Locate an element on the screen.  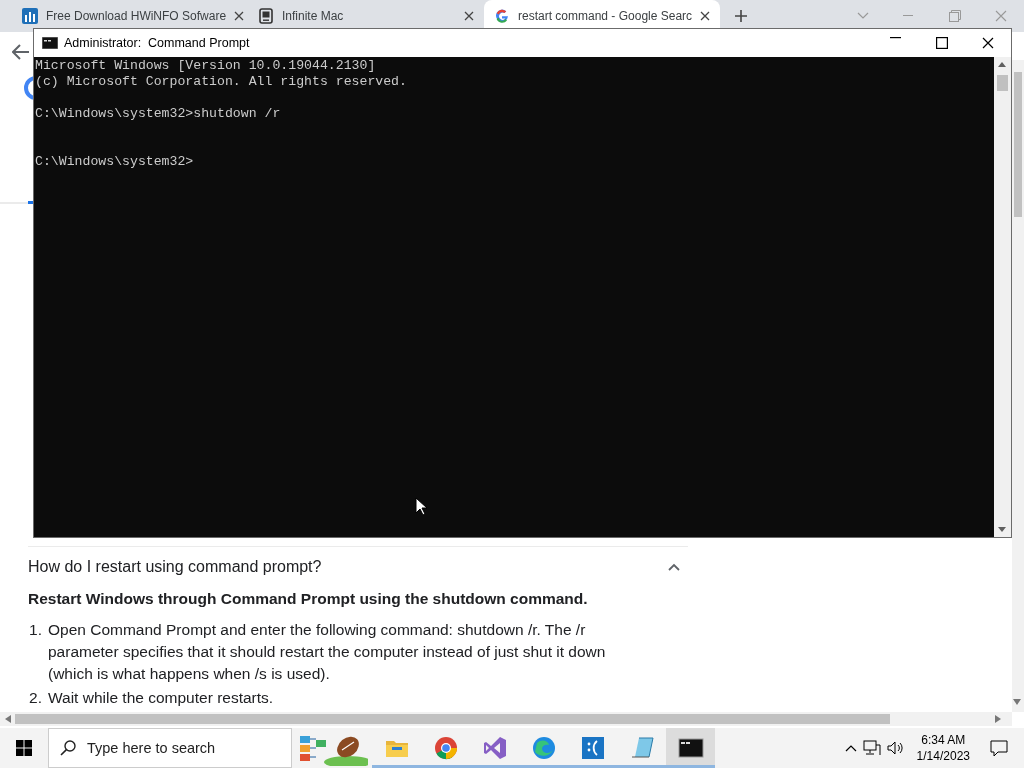
console-line: Microsoft Windows [Version 10.0.19044.2130] is located at coordinates (205, 66).